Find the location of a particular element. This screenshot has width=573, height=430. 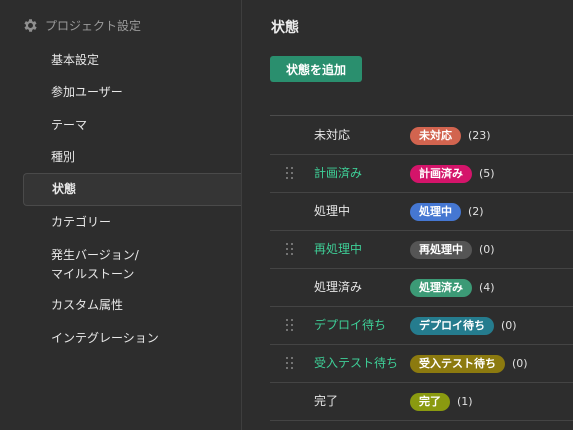

sidebar-item-members: 参加ユーザー is located at coordinates (132, 92).